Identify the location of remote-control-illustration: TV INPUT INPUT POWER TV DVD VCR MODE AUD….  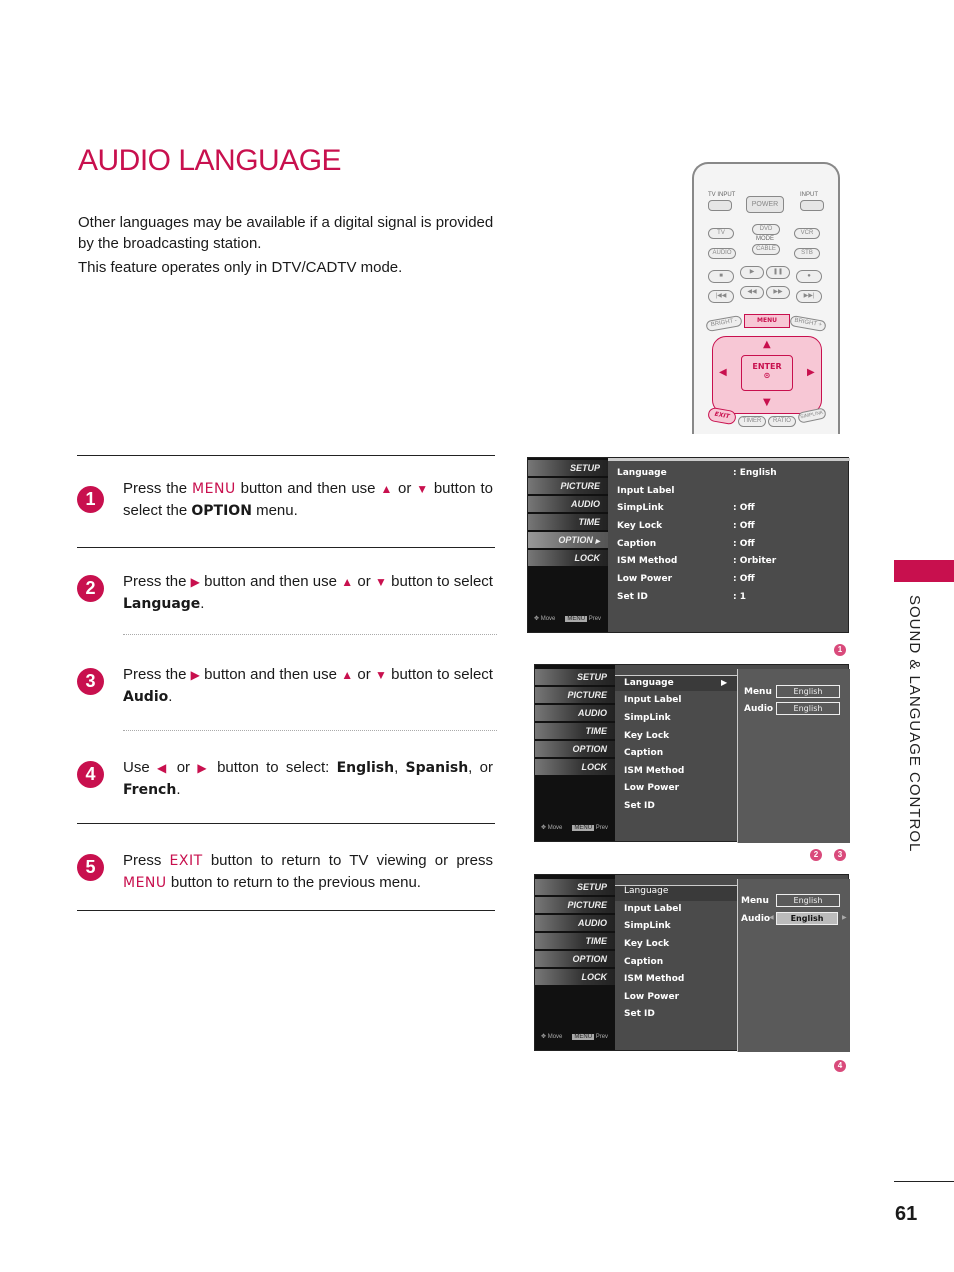
(766, 298).